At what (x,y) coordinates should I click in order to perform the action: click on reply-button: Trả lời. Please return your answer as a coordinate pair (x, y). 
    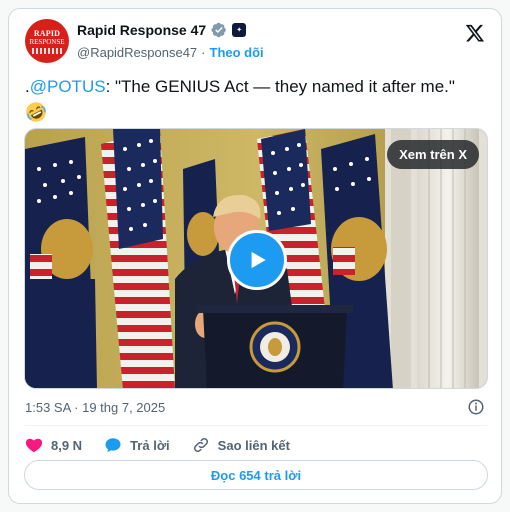
    Looking at the image, I should click on (137, 445).